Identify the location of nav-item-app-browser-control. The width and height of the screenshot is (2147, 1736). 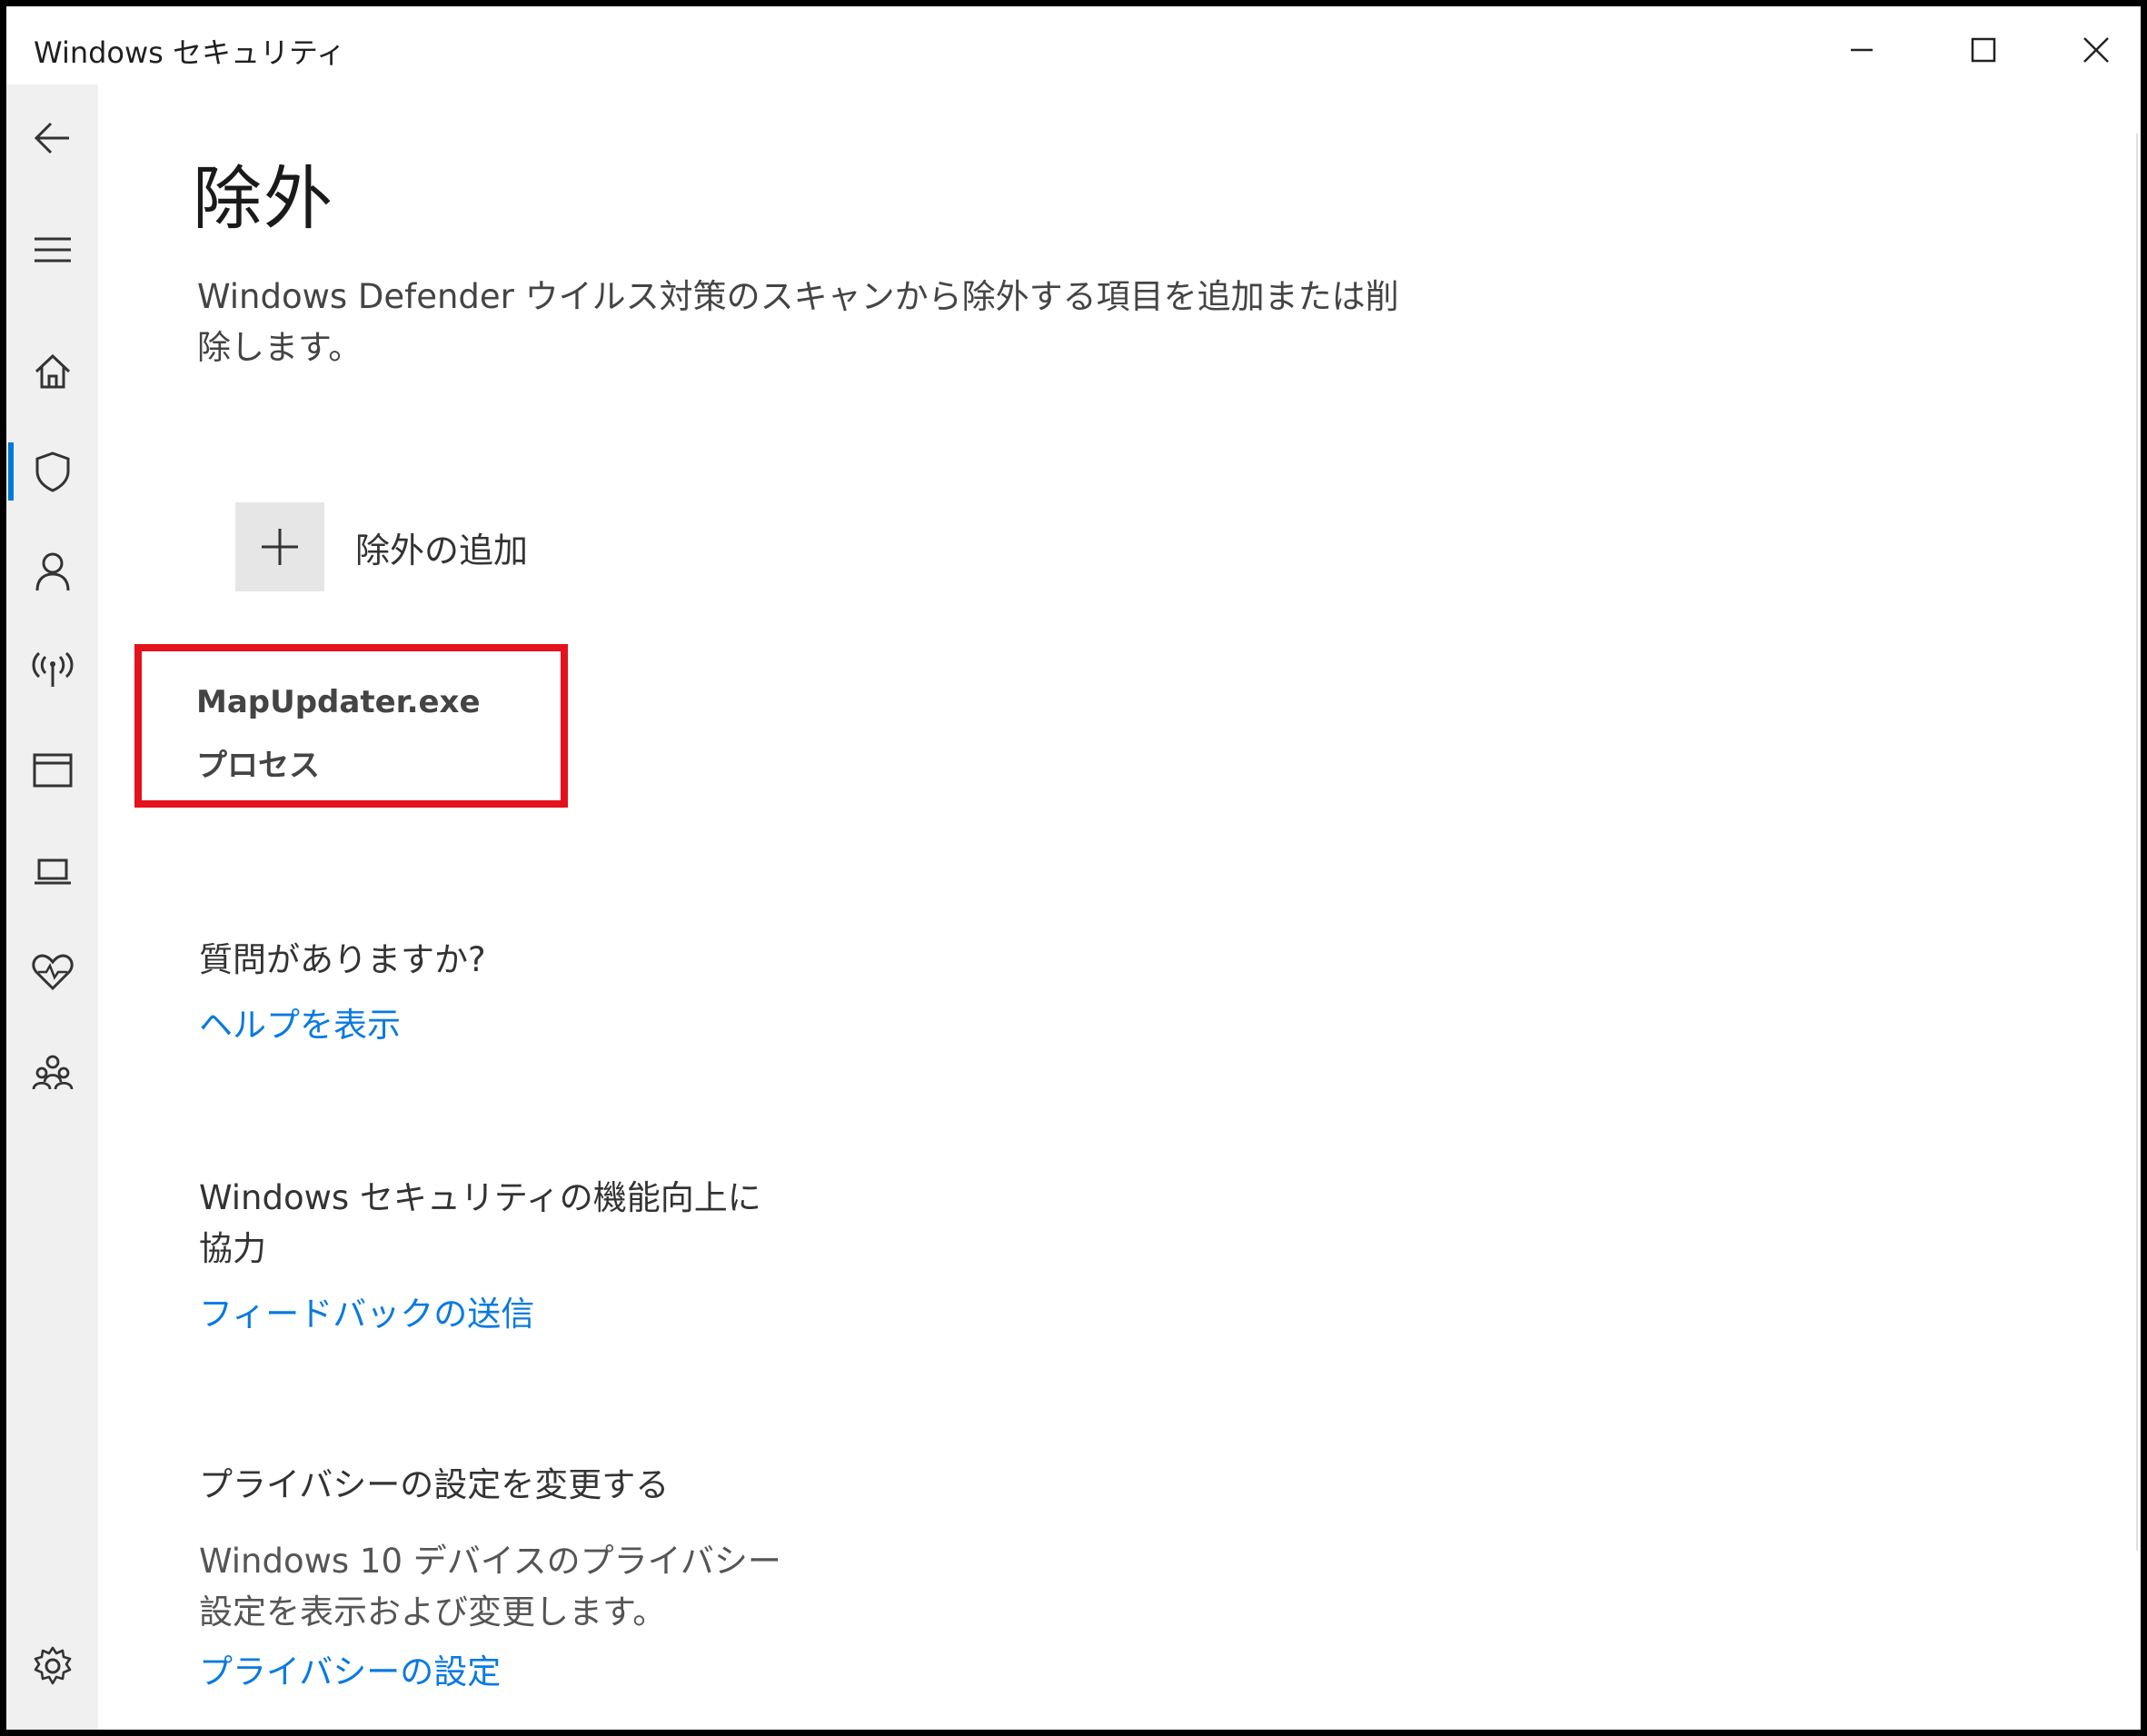
(52, 770).